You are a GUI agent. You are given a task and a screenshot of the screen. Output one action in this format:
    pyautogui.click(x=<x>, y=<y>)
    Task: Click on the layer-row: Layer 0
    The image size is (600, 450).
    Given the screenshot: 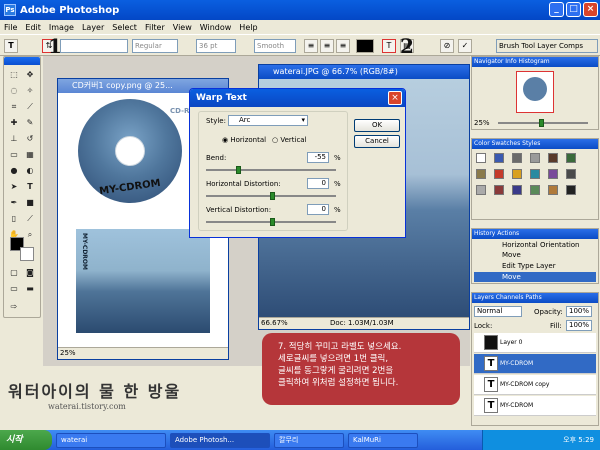 What is the action you would take?
    pyautogui.click(x=535, y=343)
    